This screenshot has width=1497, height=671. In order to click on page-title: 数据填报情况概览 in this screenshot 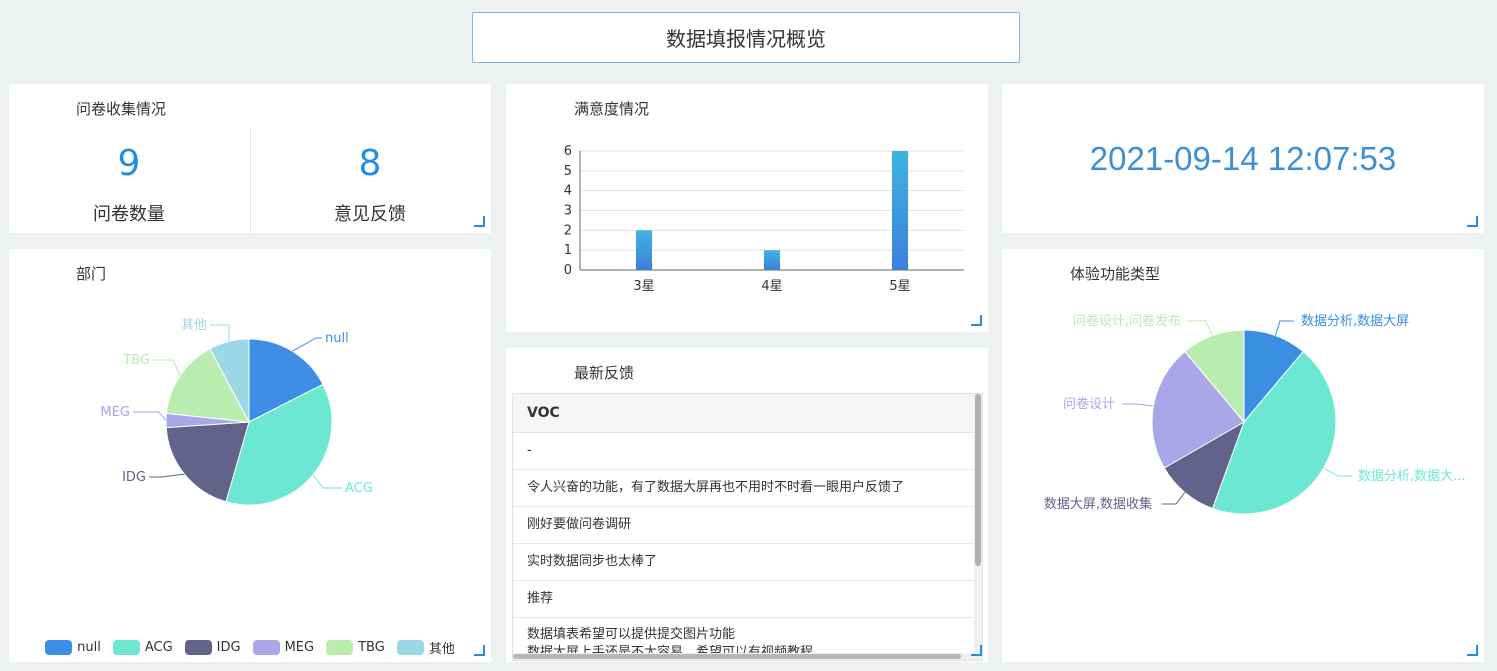, I will do `click(746, 39)`.